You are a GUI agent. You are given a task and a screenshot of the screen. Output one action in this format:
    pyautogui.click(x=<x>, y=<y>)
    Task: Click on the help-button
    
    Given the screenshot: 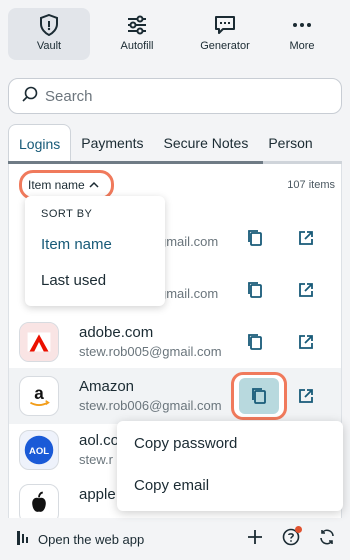 What is the action you would take?
    pyautogui.click(x=292, y=536)
    